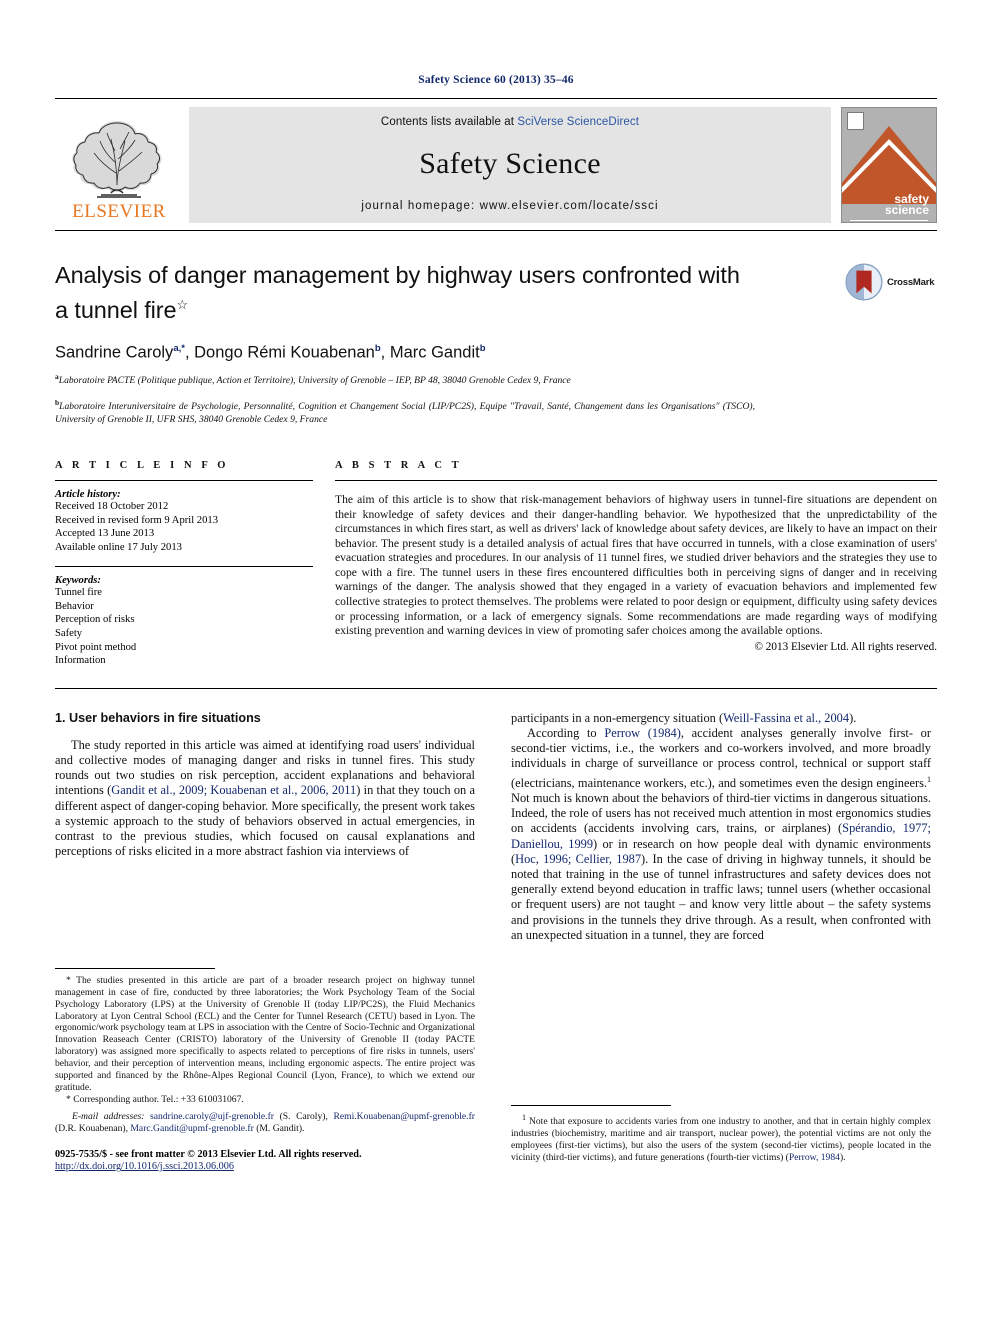 The height and width of the screenshot is (1323, 992). I want to click on email3-owner: (M. Gandit)., so click(279, 1128).